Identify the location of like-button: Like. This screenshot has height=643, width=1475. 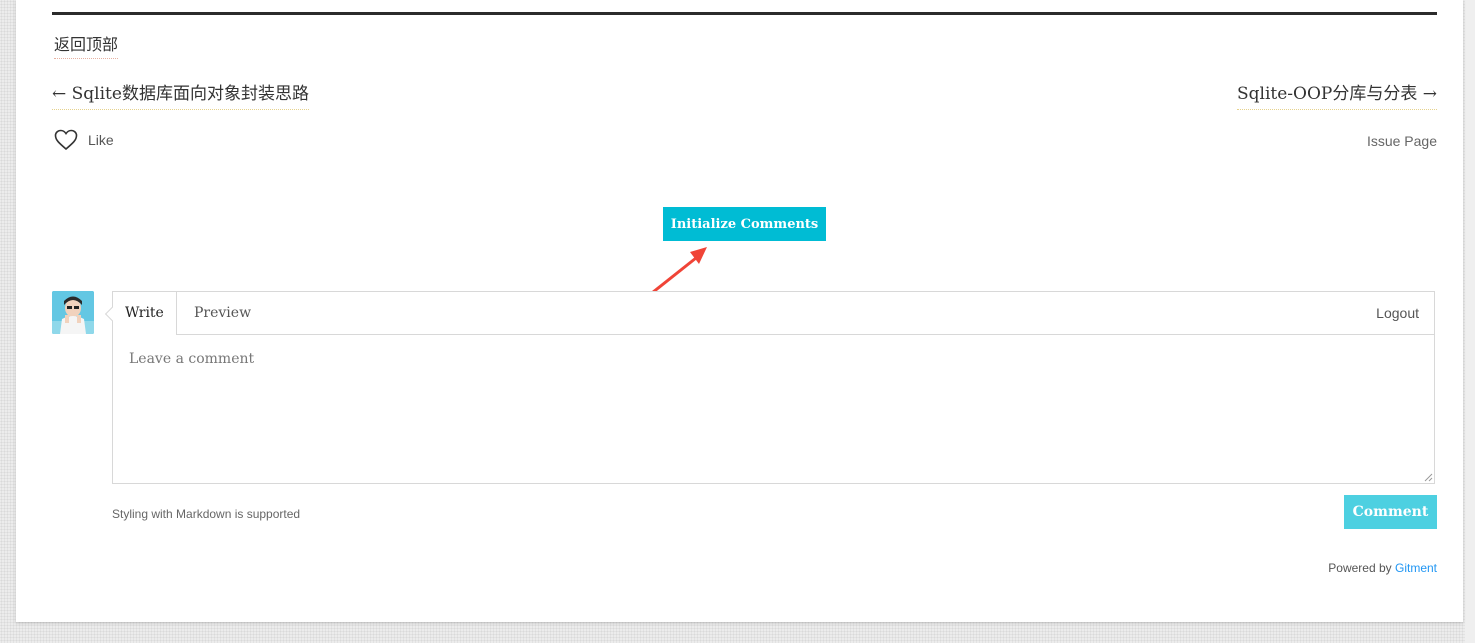
(84, 140).